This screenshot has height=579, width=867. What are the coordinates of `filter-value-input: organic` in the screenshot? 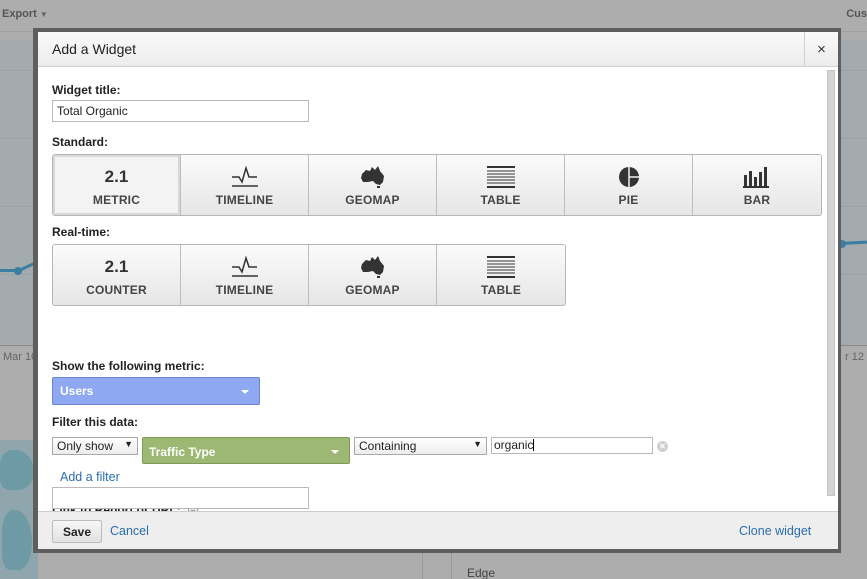 It's located at (572, 445).